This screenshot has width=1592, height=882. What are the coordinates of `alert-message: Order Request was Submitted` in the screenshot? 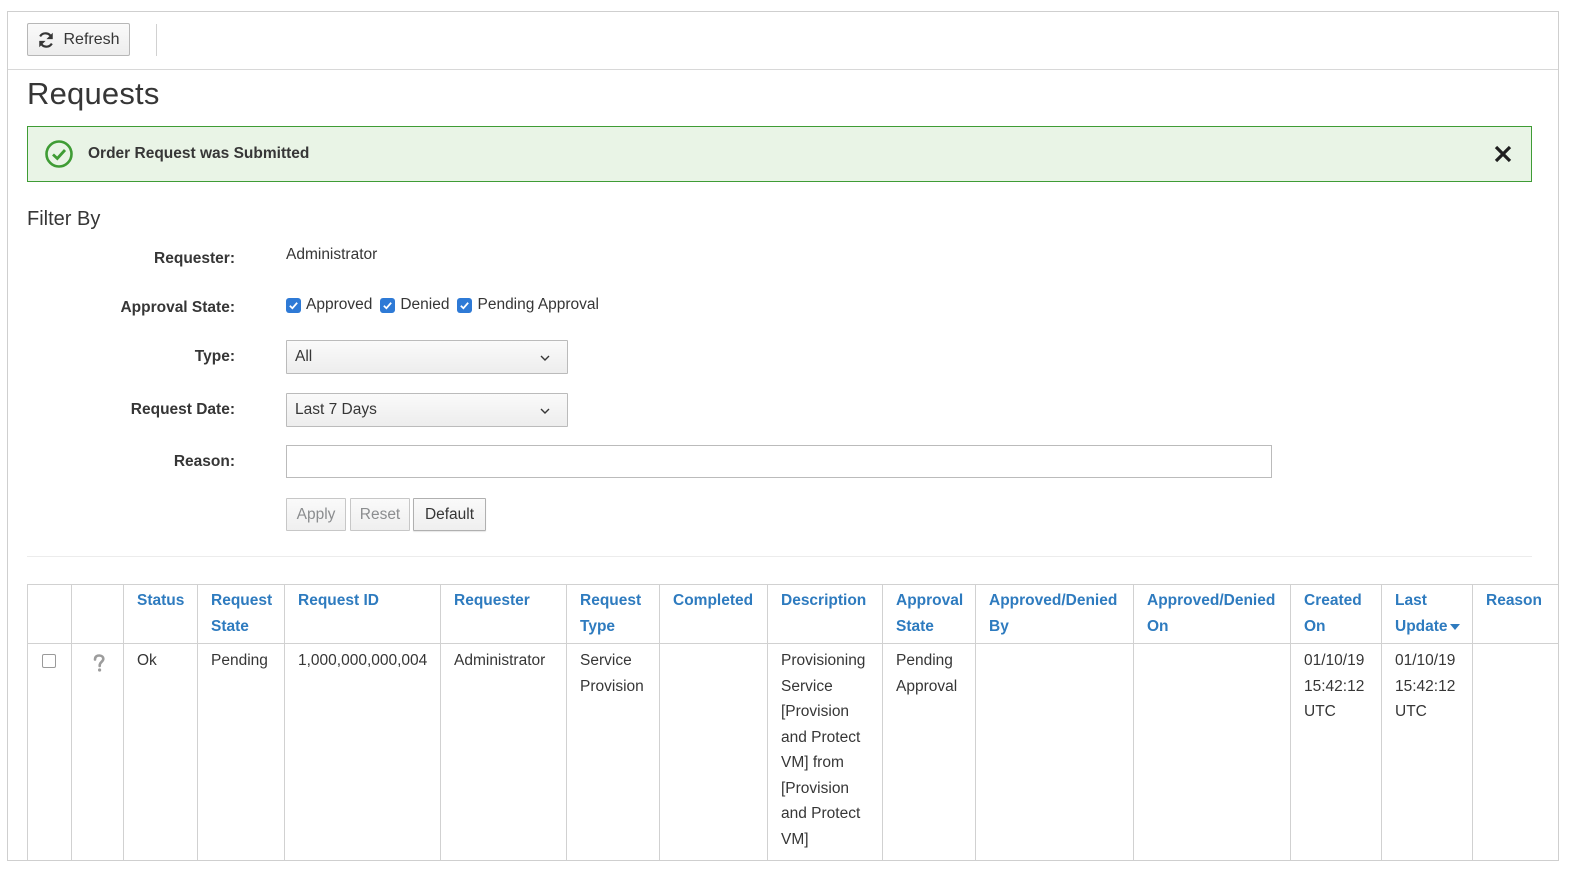 It's located at (199, 153).